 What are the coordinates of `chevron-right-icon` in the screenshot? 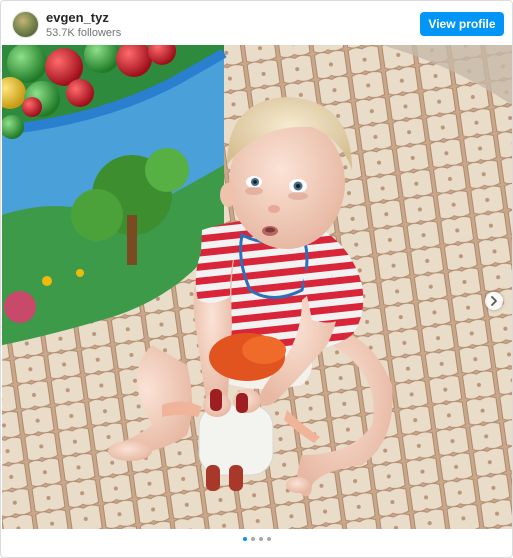 It's located at (494, 301).